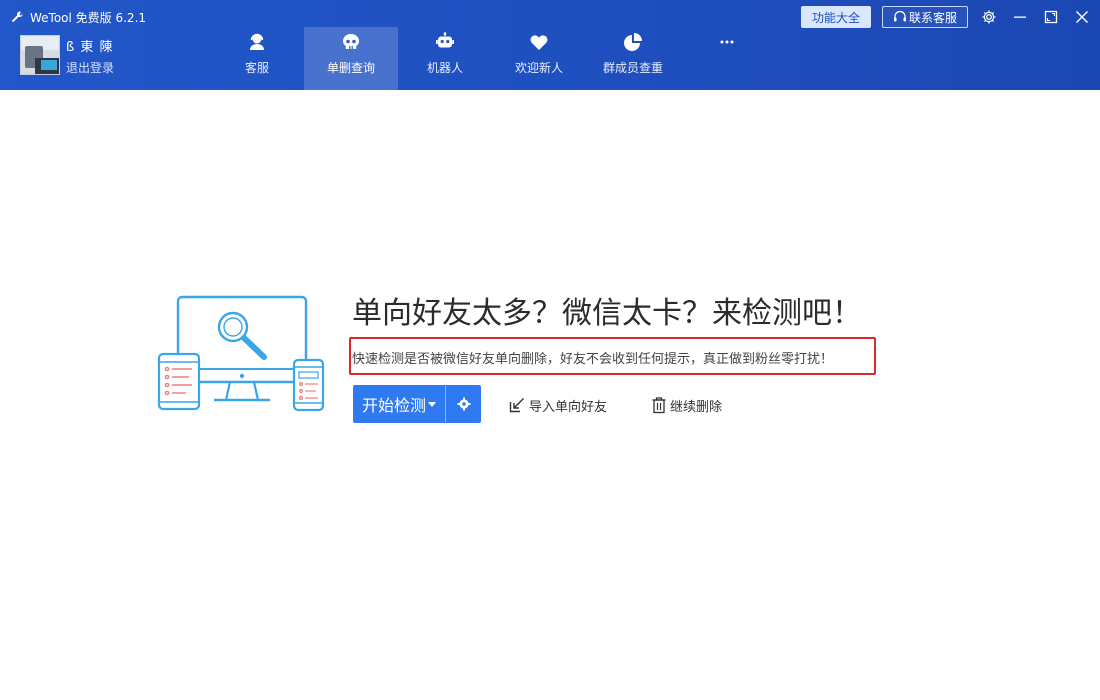 The width and height of the screenshot is (1100, 700). Describe the element at coordinates (659, 405) in the screenshot. I see `trash-icon` at that location.